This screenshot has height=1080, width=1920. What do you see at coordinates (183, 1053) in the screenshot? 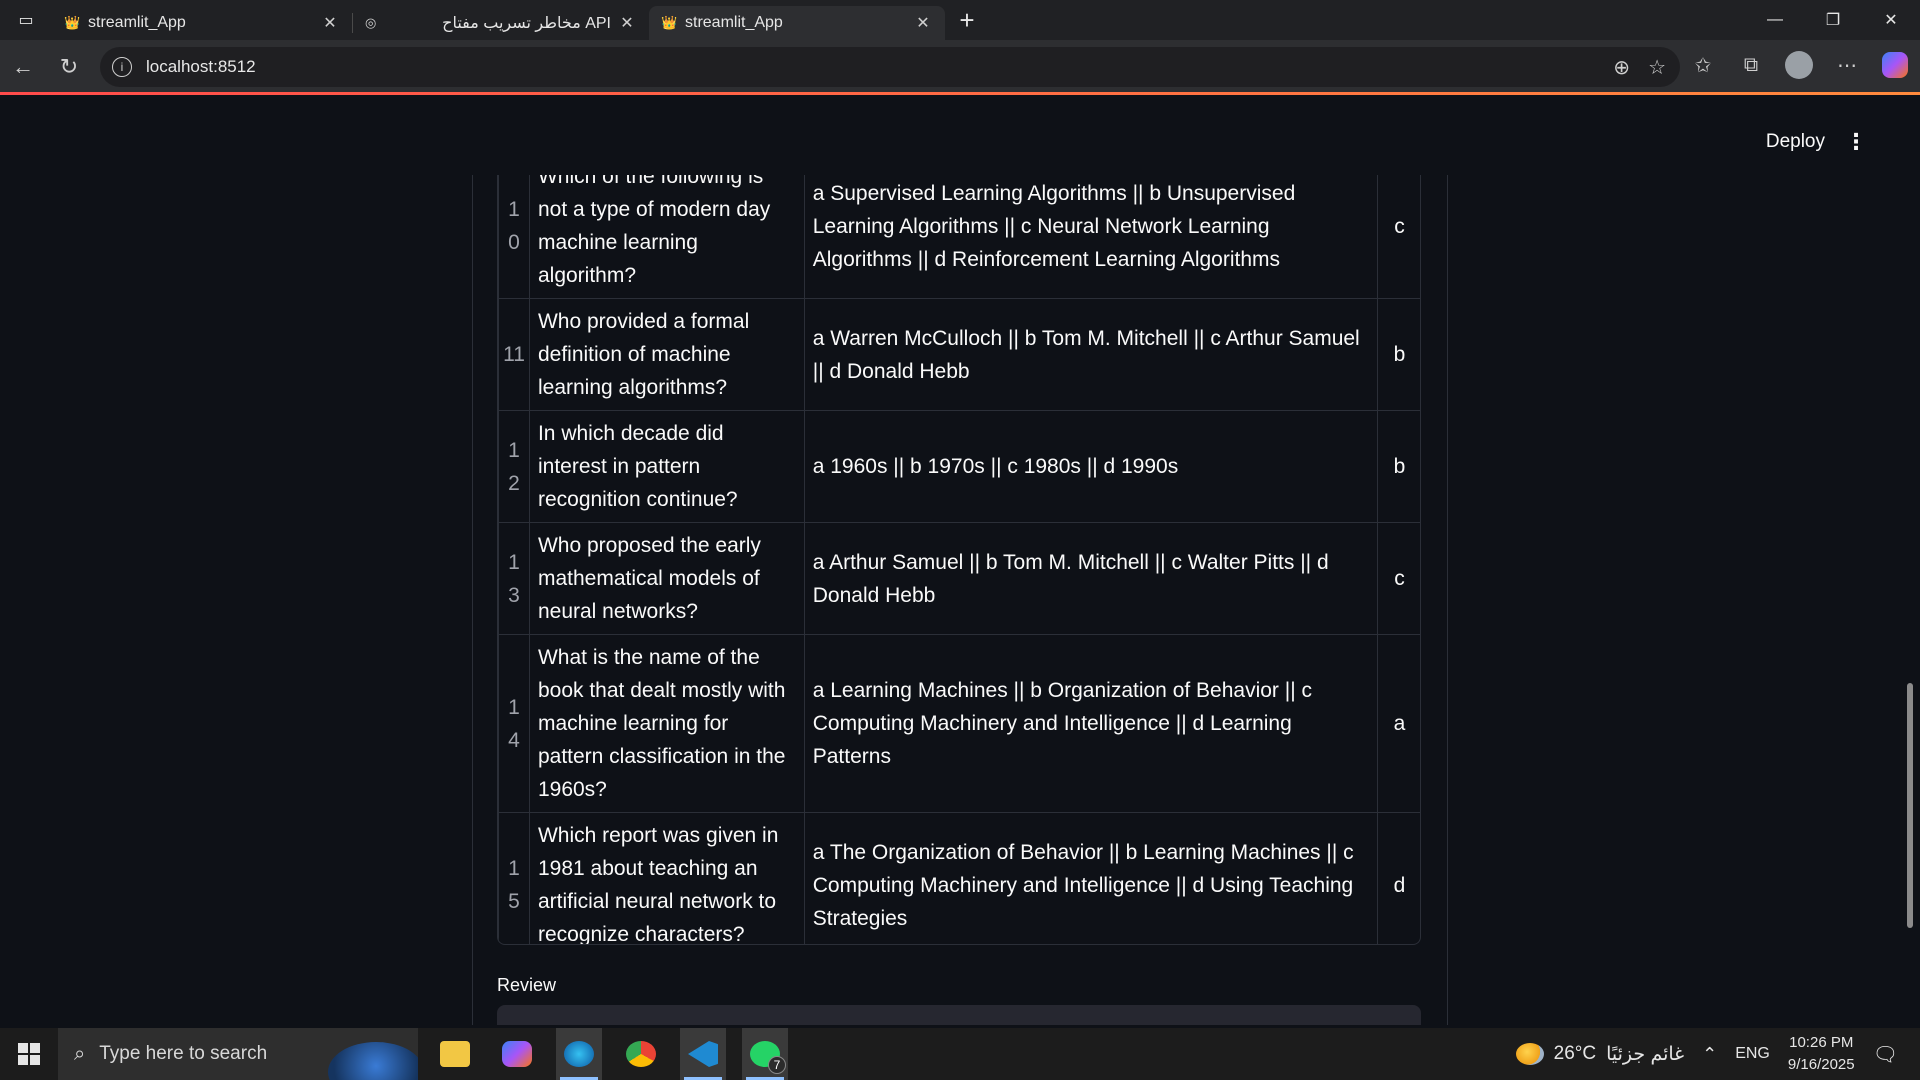
I see `search-placeholder: Type here to search` at bounding box center [183, 1053].